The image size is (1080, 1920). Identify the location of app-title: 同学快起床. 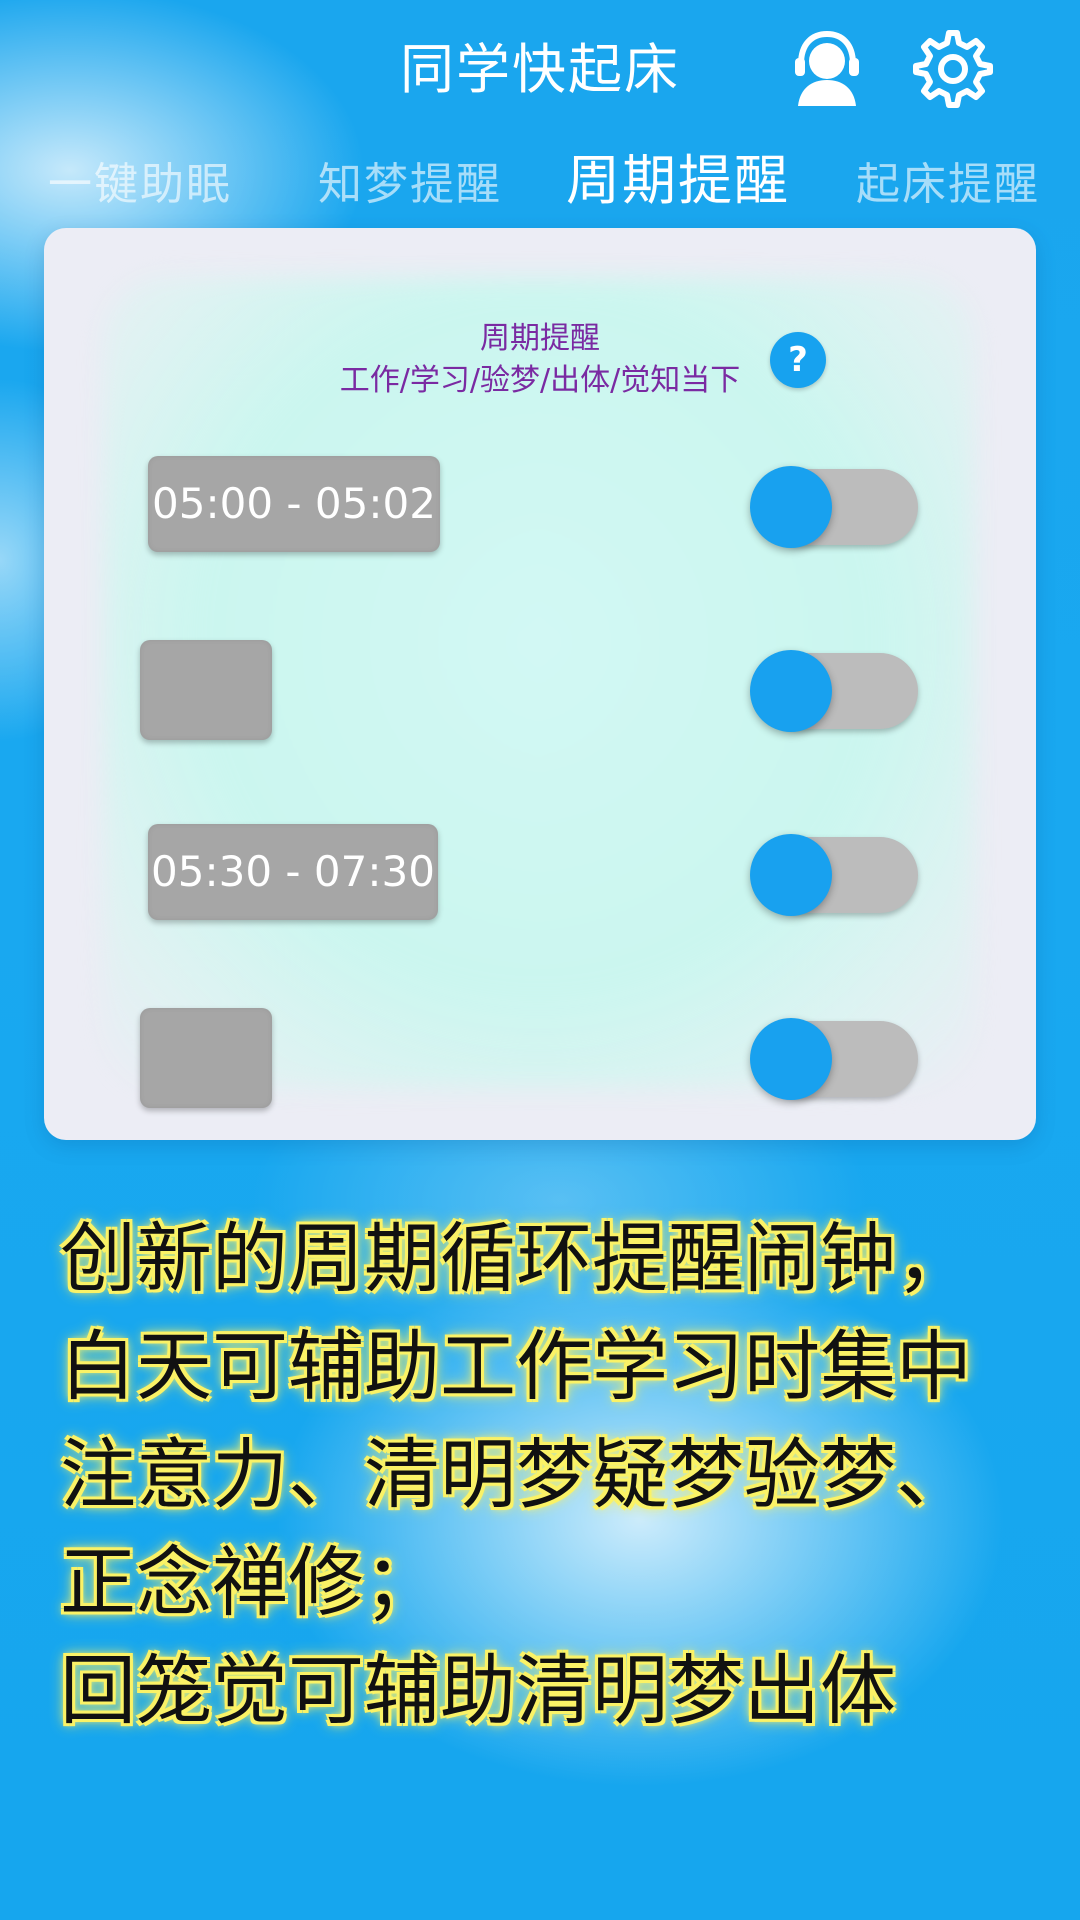
(540, 69).